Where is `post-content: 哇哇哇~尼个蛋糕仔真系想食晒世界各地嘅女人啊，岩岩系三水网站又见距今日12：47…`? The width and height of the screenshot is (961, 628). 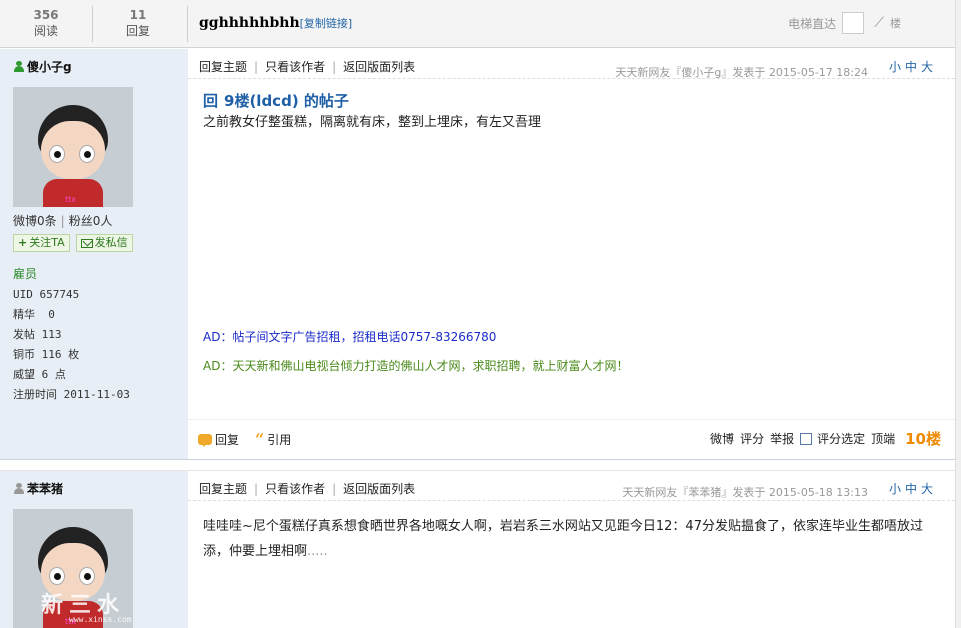
post-content: 哇哇哇~尼个蛋糕仔真系想食晒世界各地嘅女人啊，岩岩系三水网站又见距今日12：47… is located at coordinates (570, 539).